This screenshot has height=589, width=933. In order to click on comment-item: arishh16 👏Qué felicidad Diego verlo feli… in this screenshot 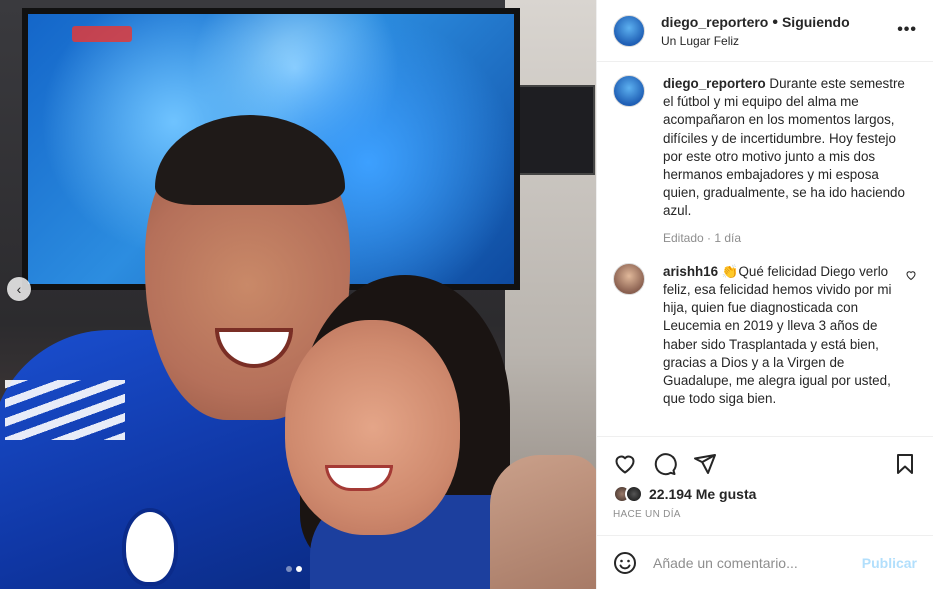, I will do `click(765, 335)`.